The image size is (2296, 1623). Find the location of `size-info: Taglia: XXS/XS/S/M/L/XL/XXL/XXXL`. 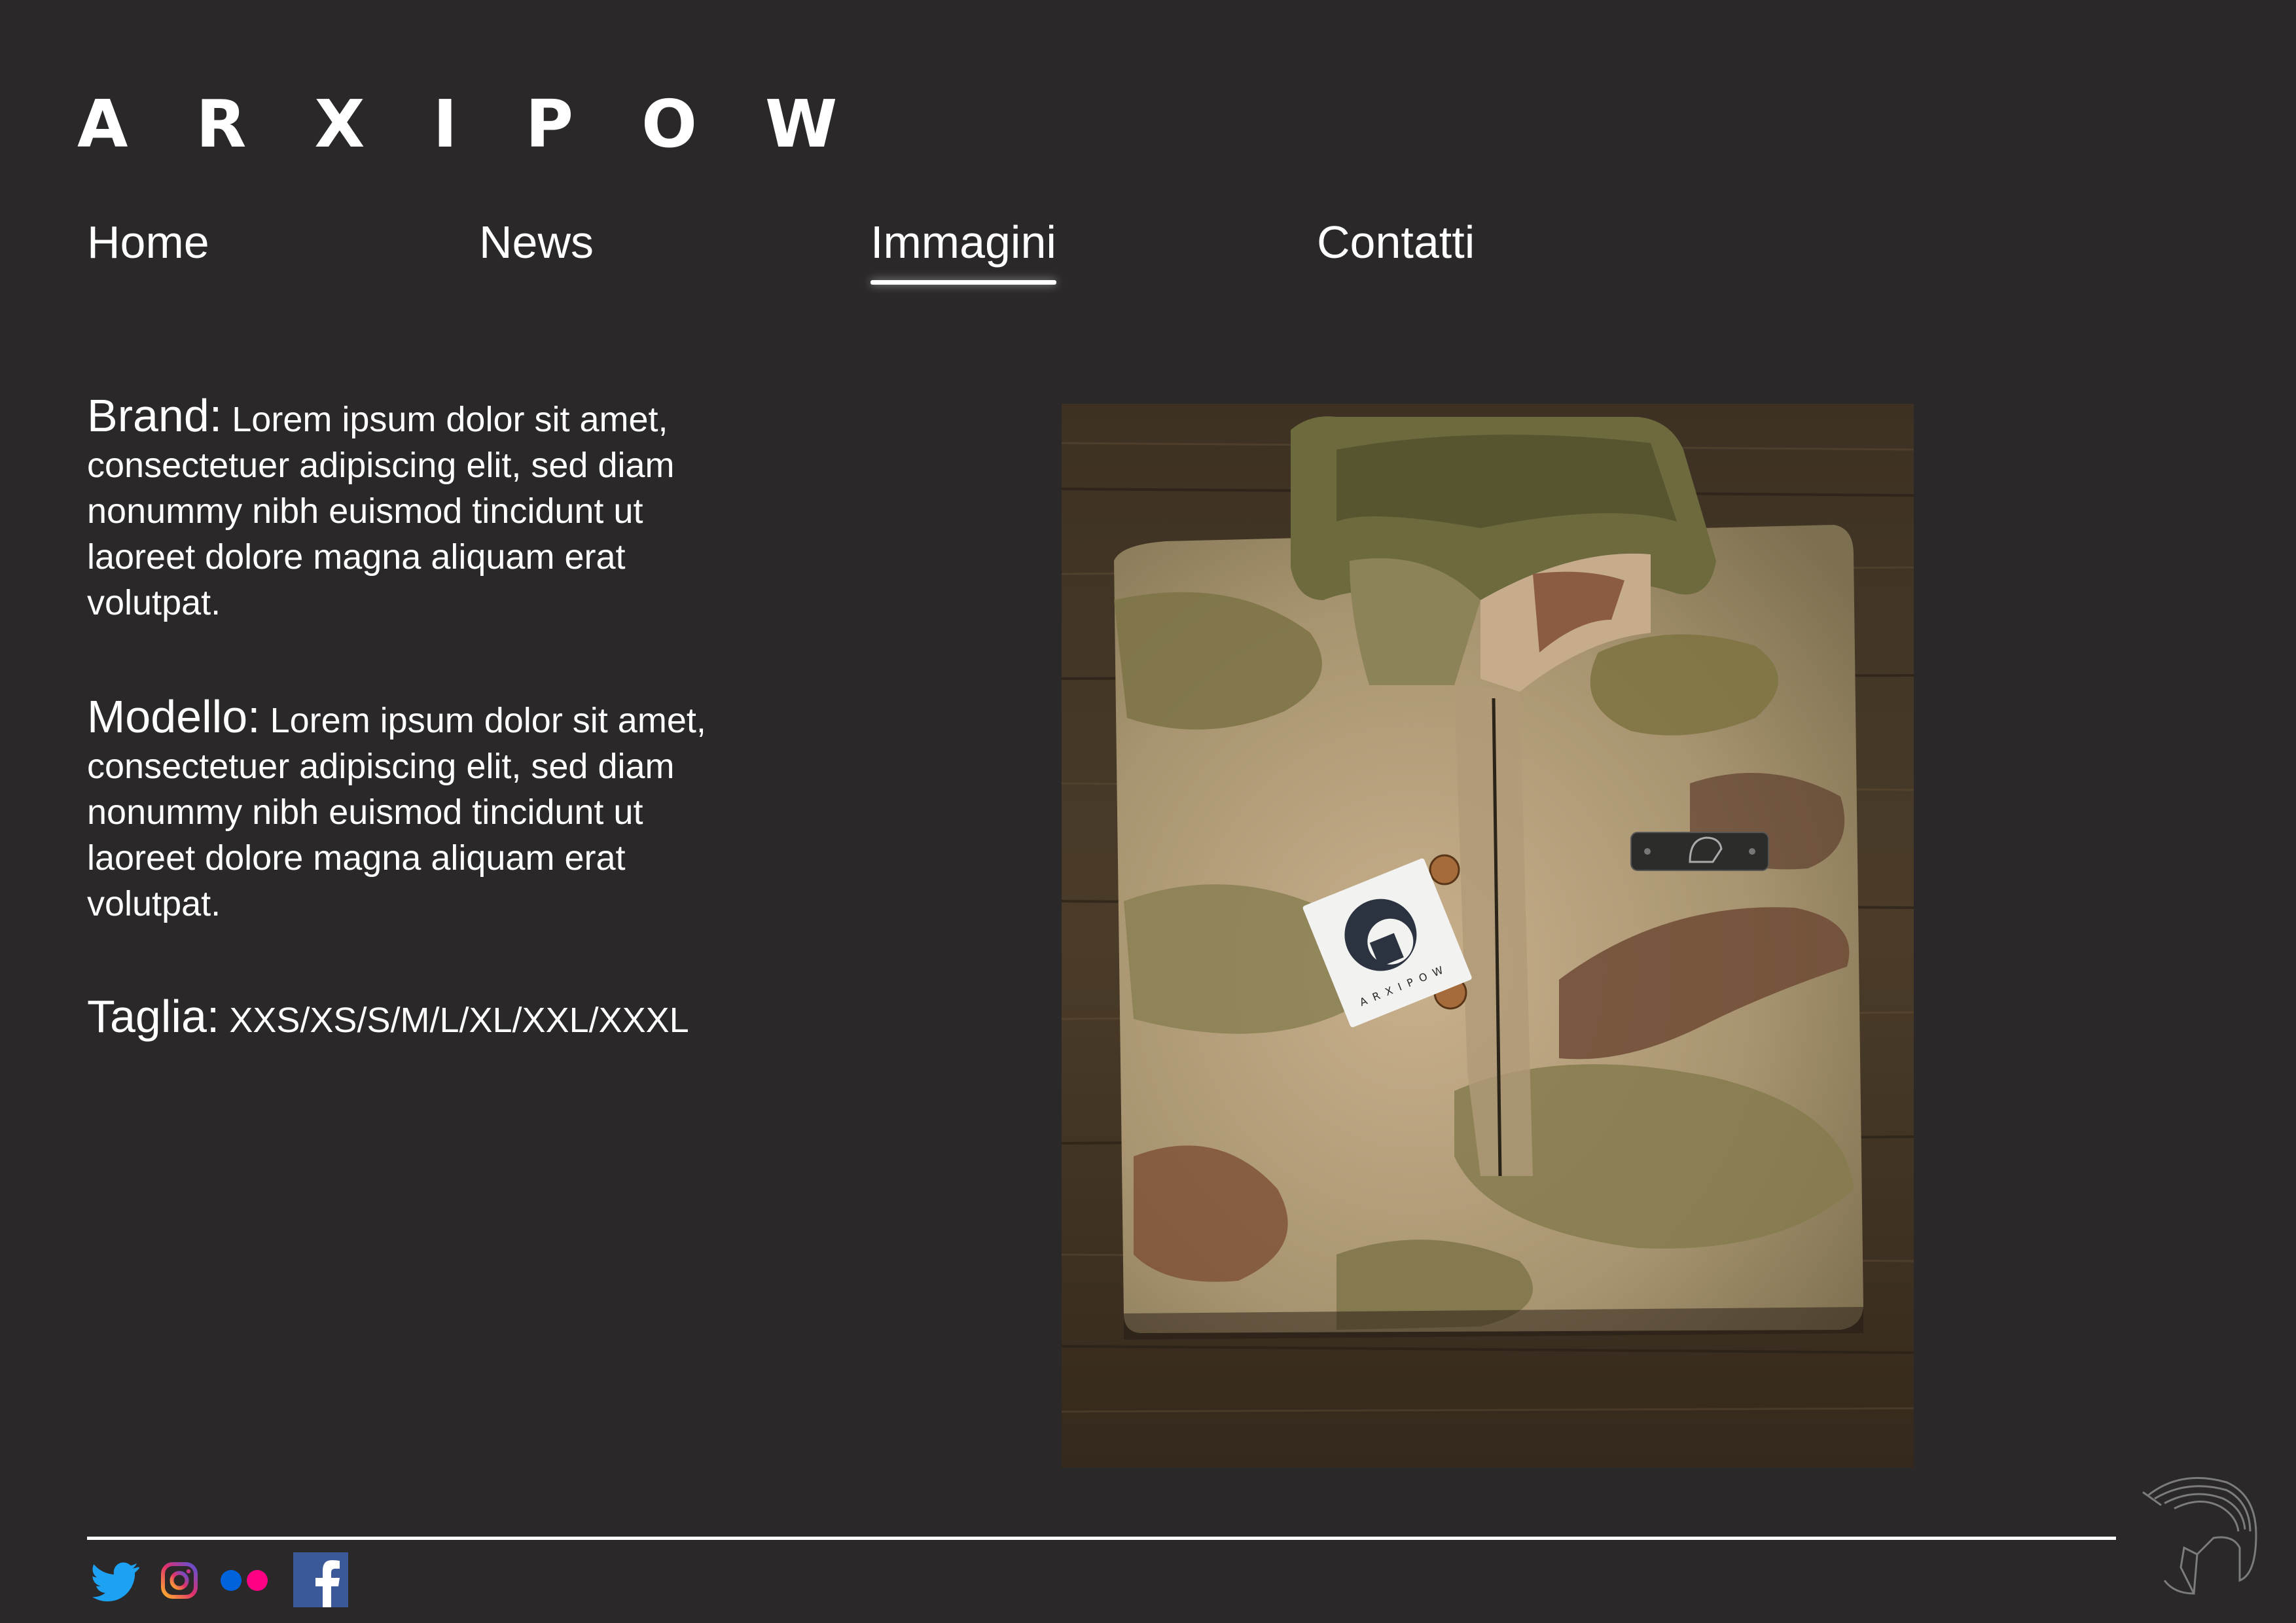

size-info: Taglia: XXS/XS/S/M/L/XL/XXL/XXXL is located at coordinates (414, 1018).